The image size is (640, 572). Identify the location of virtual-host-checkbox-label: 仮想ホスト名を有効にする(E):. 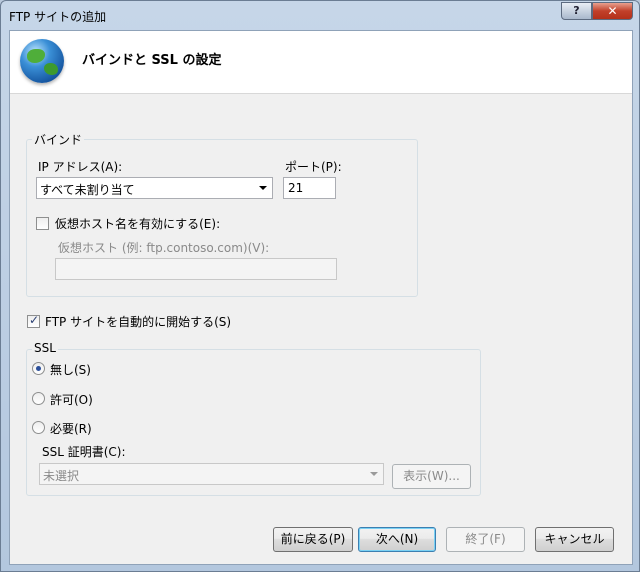
(137, 223).